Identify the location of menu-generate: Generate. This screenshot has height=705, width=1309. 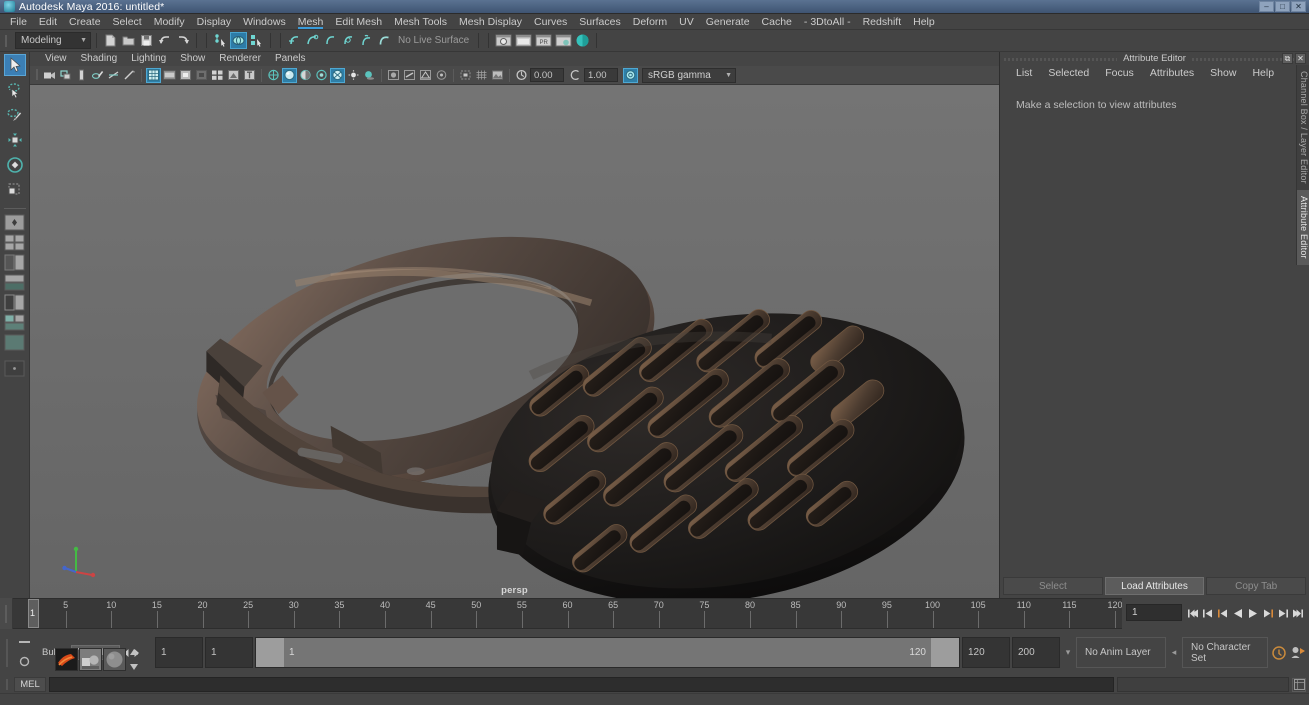
(728, 22).